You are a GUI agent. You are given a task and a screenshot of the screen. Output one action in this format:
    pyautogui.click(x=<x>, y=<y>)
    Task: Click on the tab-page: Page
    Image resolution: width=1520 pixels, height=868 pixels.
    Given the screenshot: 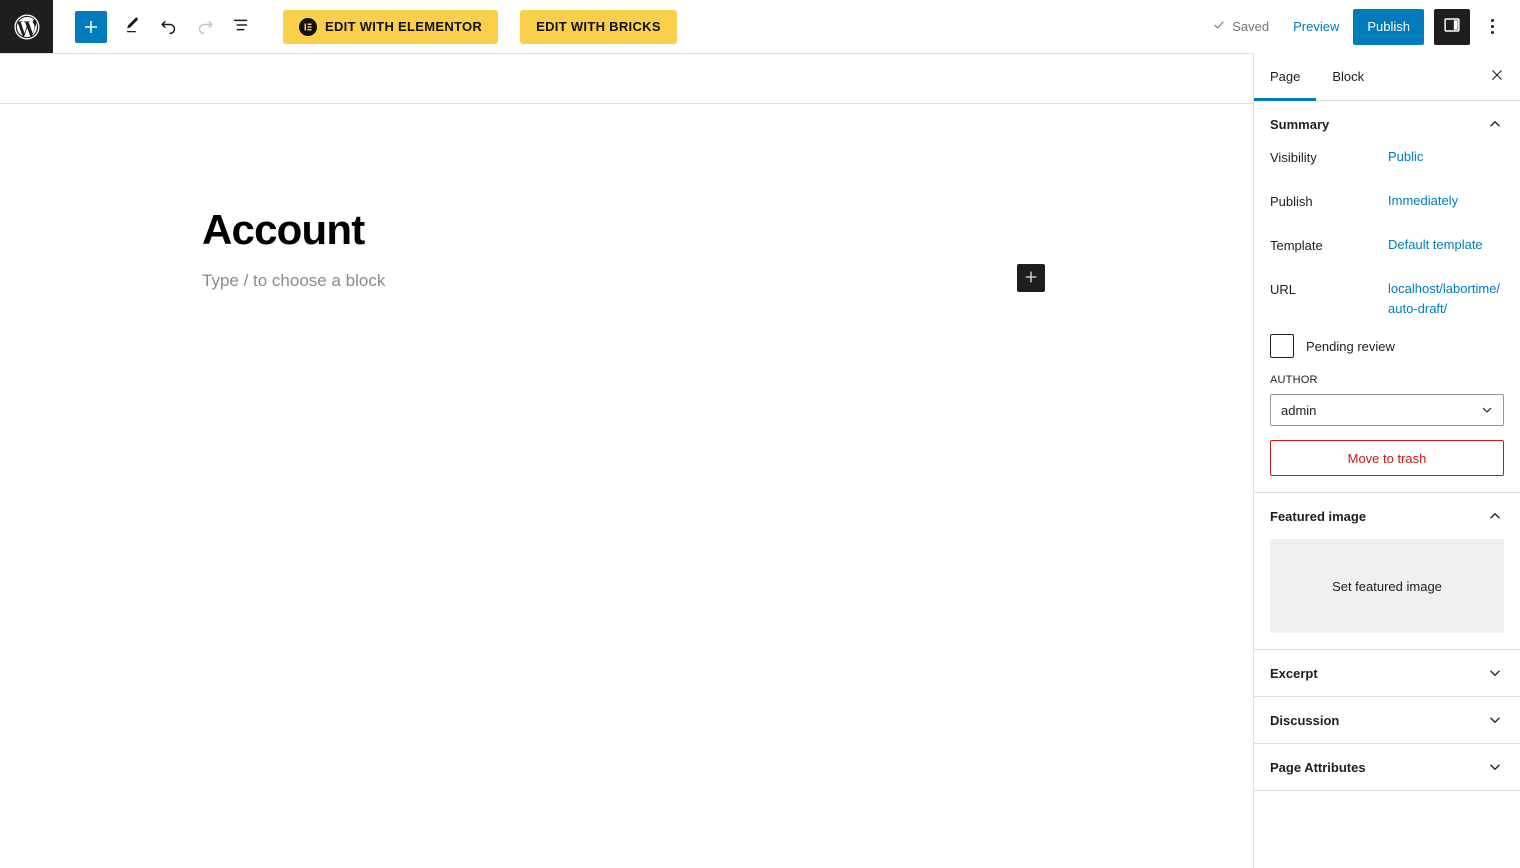 What is the action you would take?
    pyautogui.click(x=1285, y=77)
    